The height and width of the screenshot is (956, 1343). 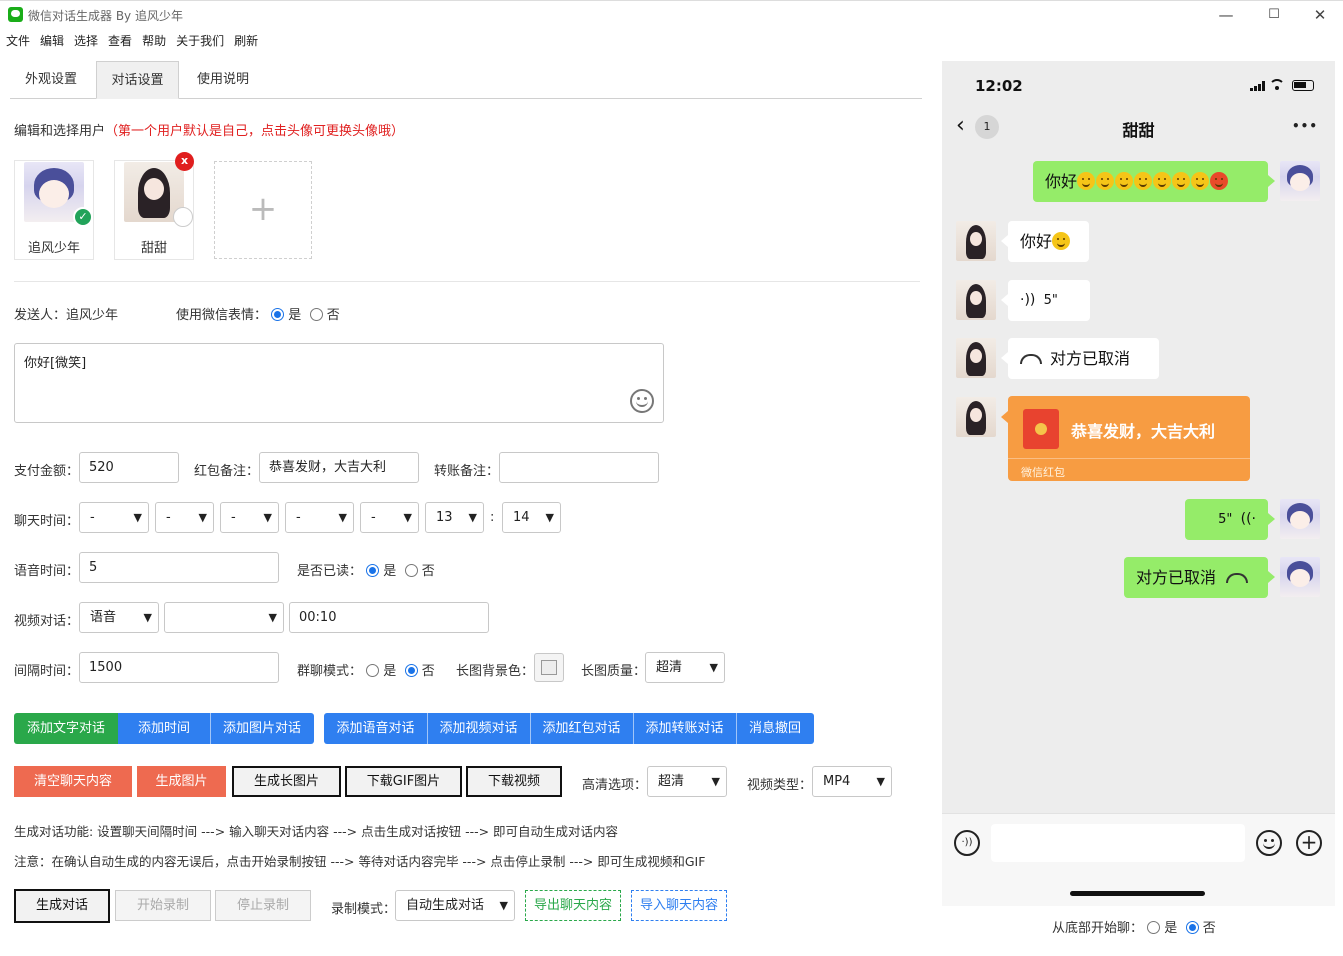 I want to click on generate-dialog-button: 生成对话, so click(x=62, y=906).